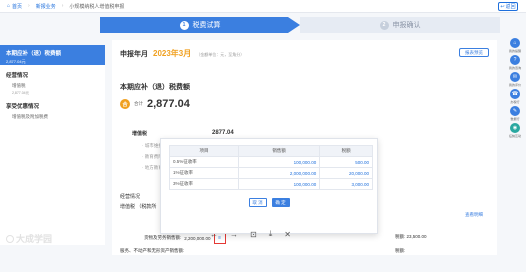  Describe the element at coordinates (269, 202) in the screenshot. I see `modal-buttons: 取 消 确 定` at that location.